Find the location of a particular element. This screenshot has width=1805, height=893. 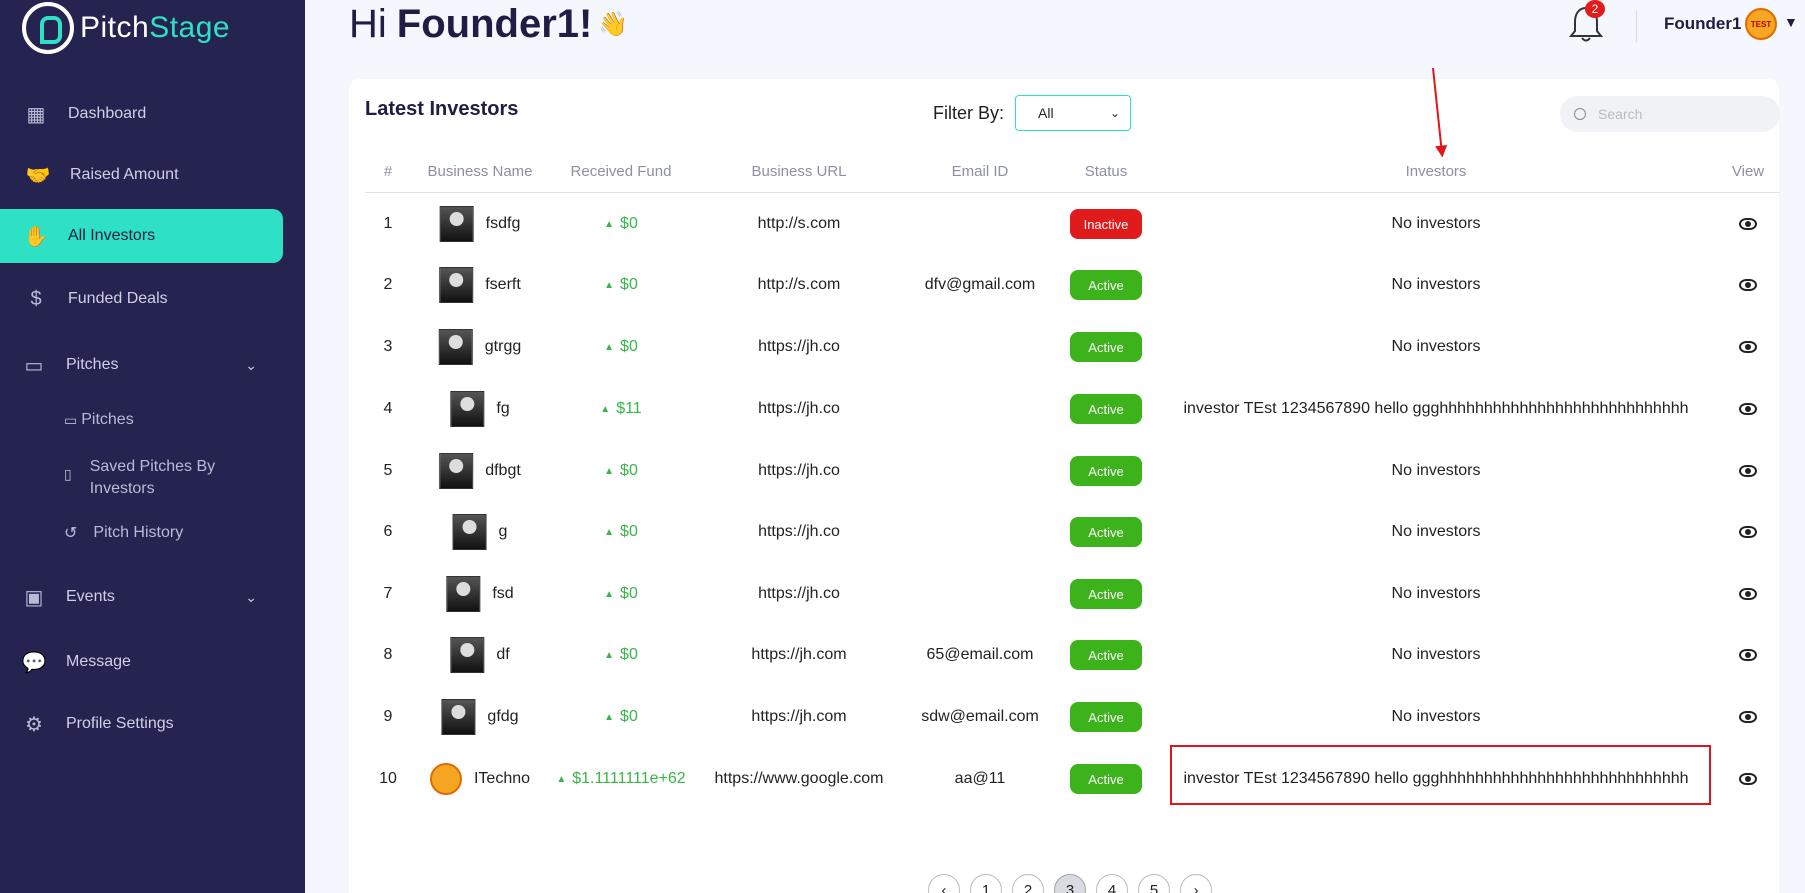

trend-up-icon: ▲ is located at coordinates (609, 717).